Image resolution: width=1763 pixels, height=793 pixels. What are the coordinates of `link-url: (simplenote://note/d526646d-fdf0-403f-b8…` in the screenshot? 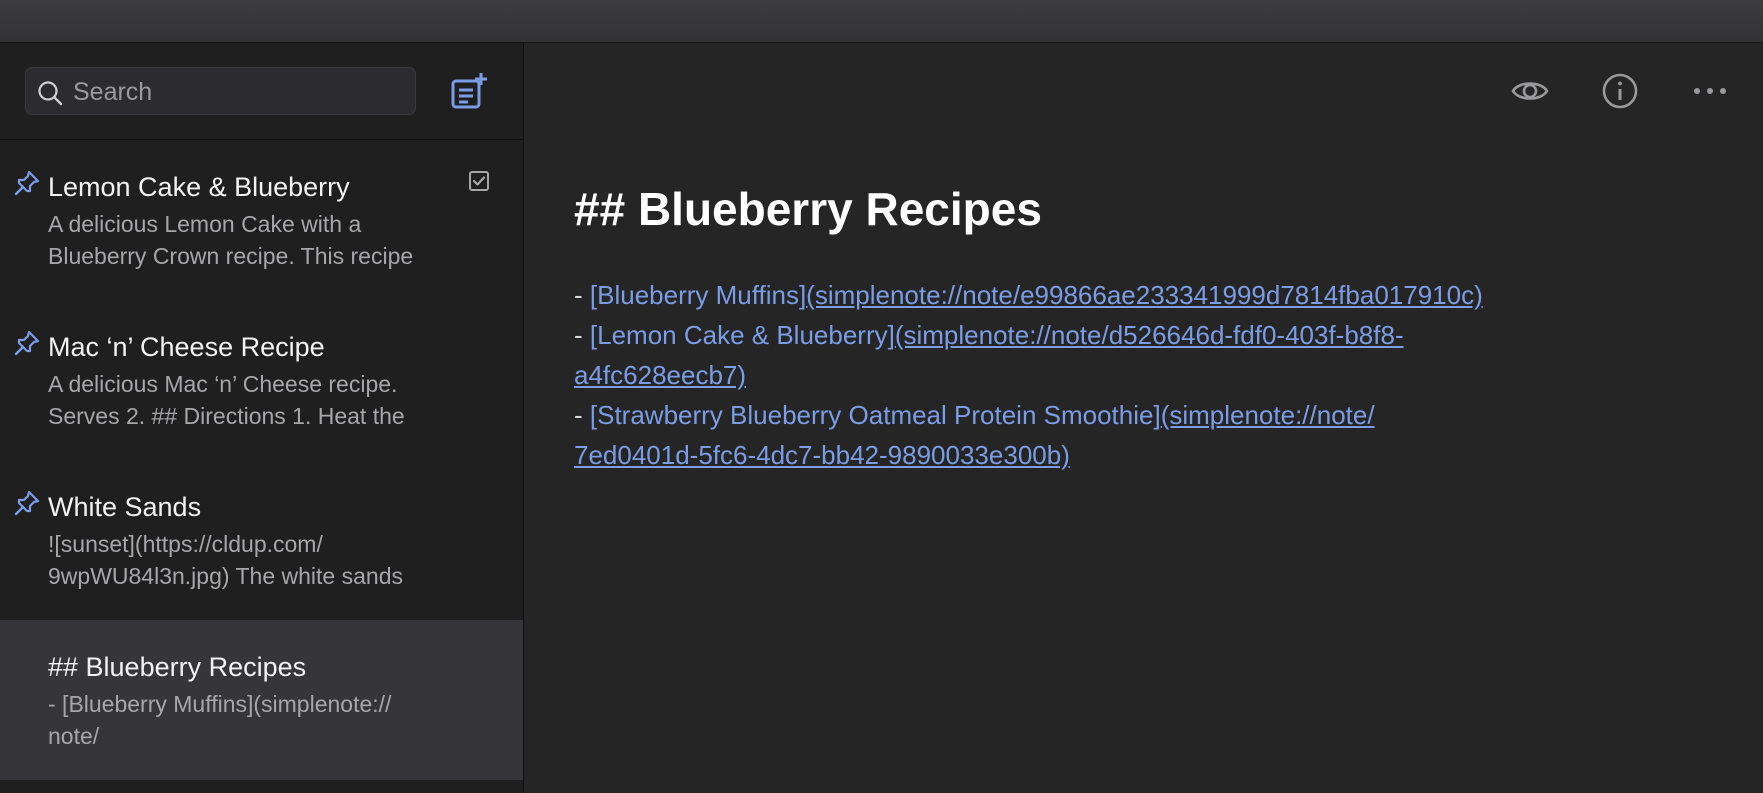 It's located at (1149, 335).